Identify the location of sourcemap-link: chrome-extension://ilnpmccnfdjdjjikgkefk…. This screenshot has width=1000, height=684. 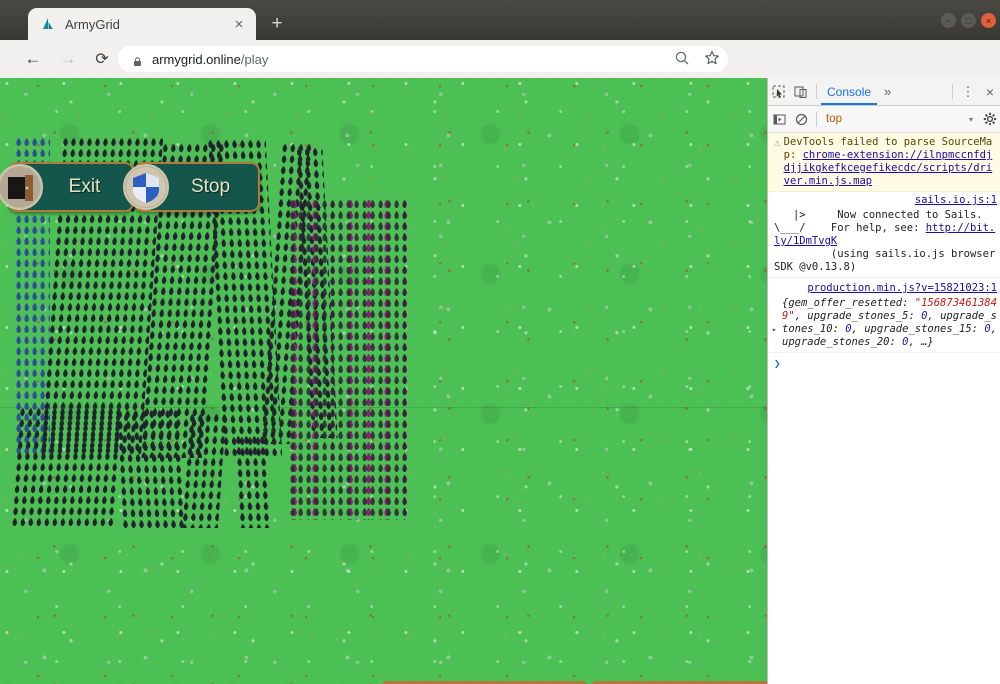
(888, 168).